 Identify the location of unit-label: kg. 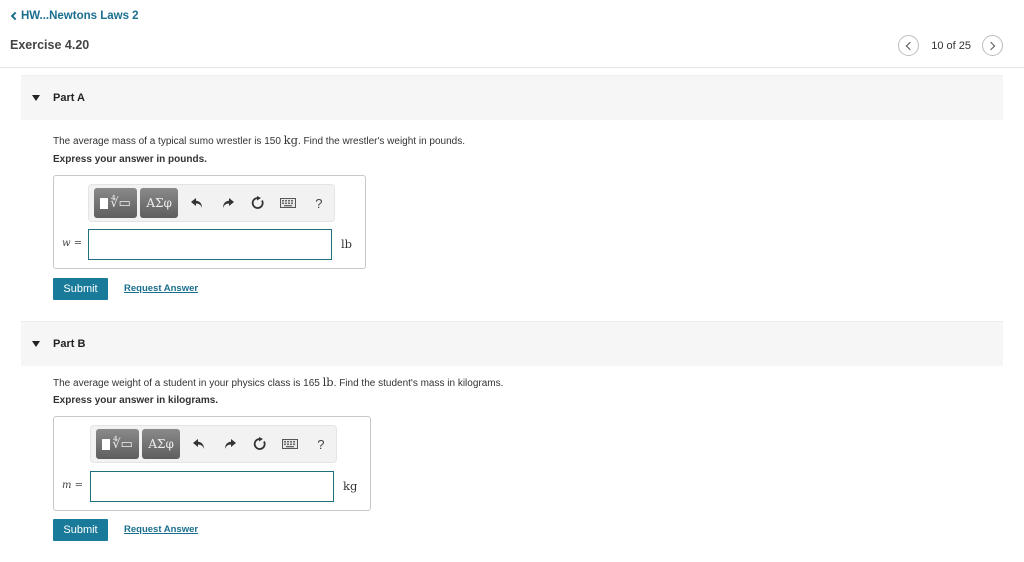
(350, 486).